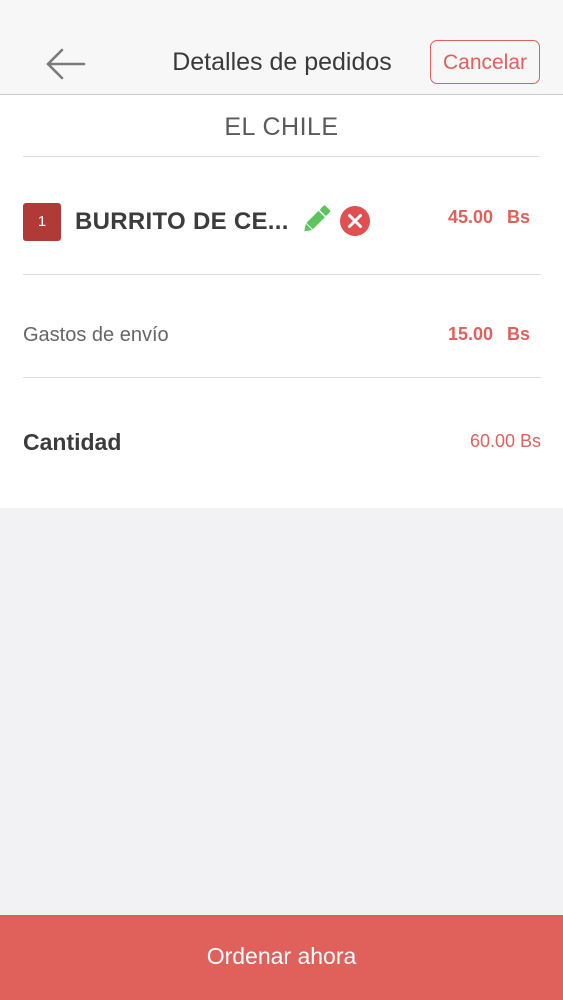  I want to click on pencil-icon, so click(317, 218).